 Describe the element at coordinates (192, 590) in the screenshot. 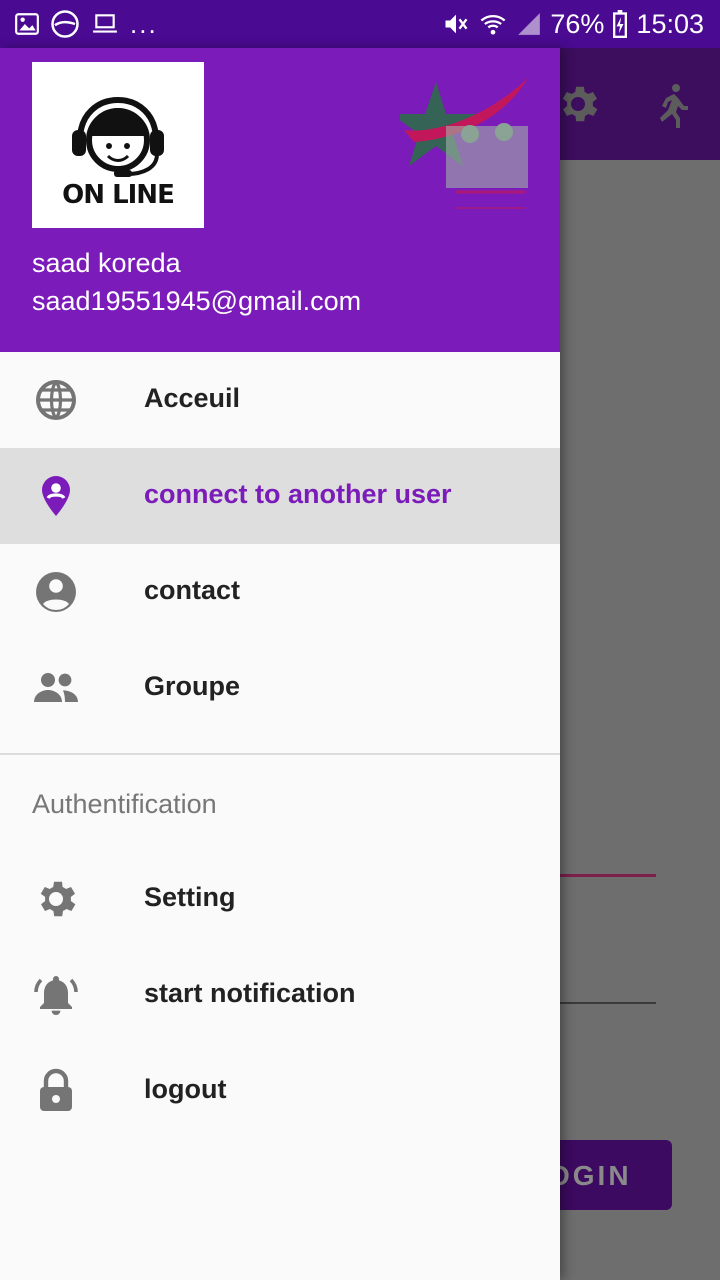

I see `menu-item-label: contact` at that location.